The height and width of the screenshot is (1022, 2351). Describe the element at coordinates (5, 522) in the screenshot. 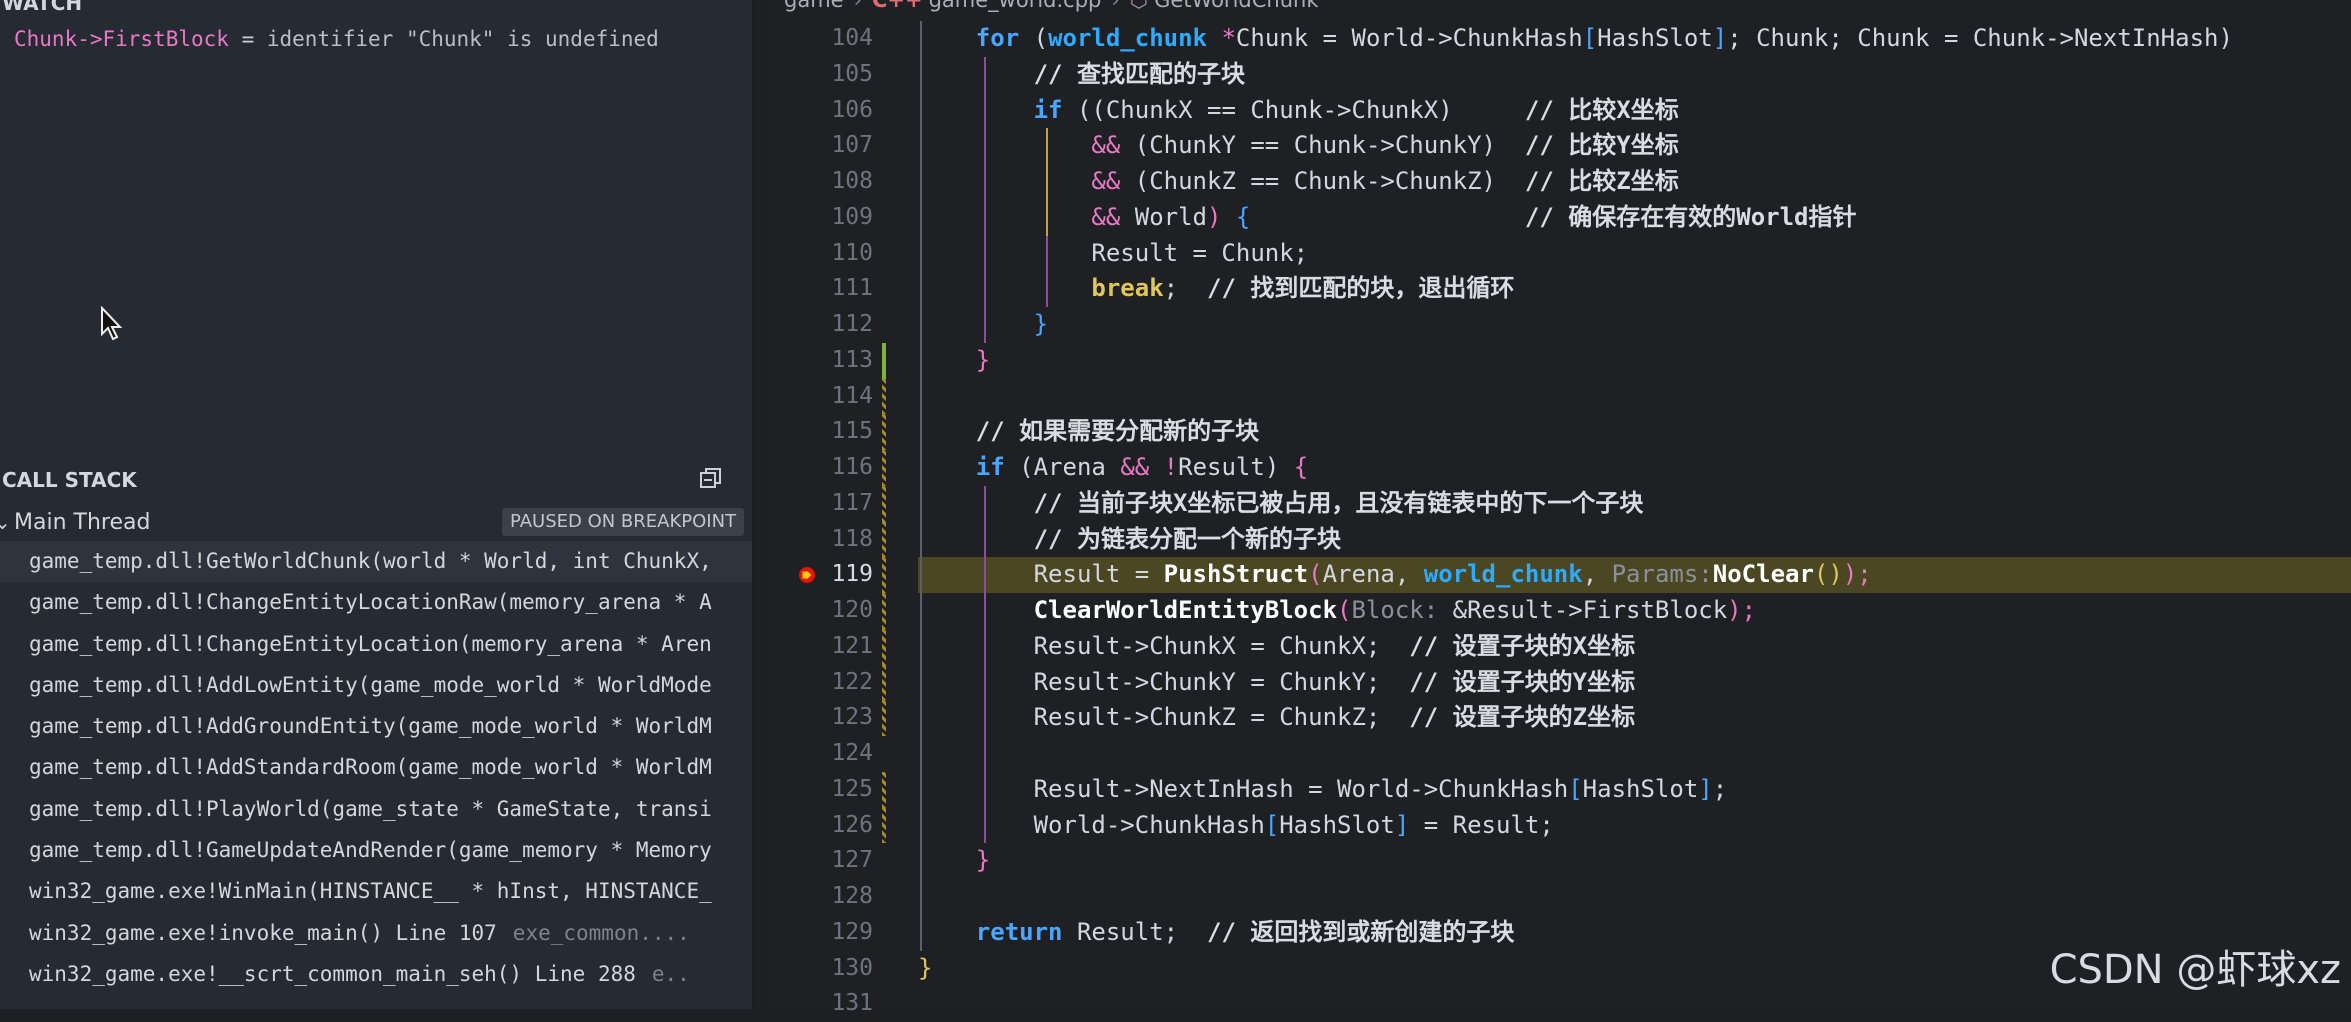

I see `chevron-down-icon: ⌄` at that location.